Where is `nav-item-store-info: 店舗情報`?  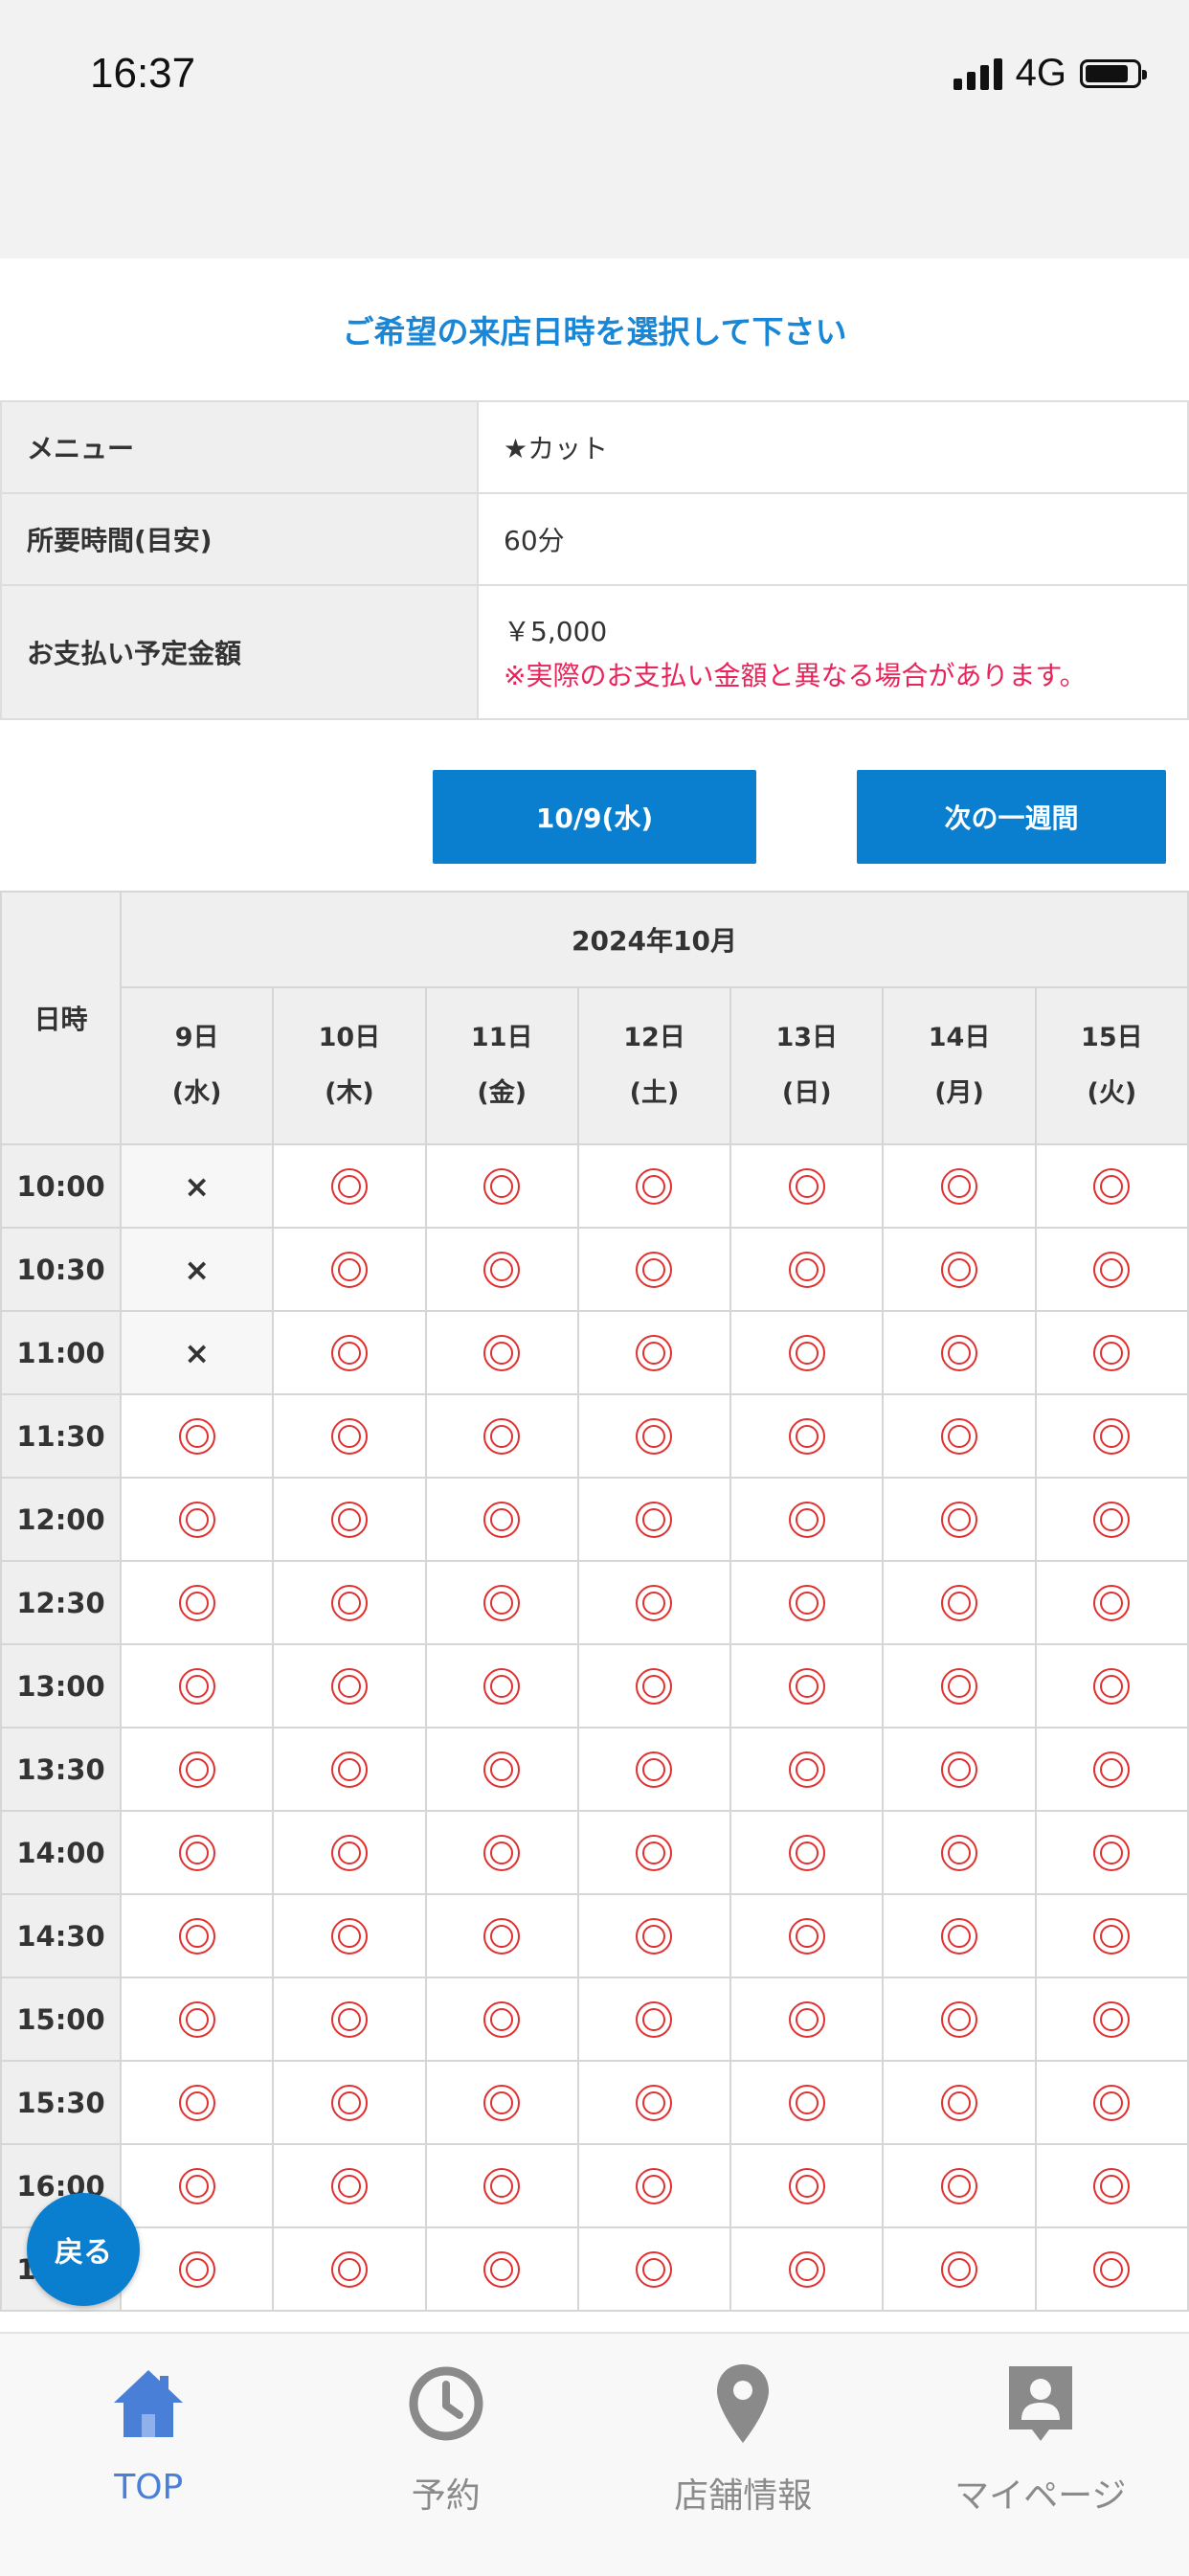 nav-item-store-info: 店舗情報 is located at coordinates (743, 2455).